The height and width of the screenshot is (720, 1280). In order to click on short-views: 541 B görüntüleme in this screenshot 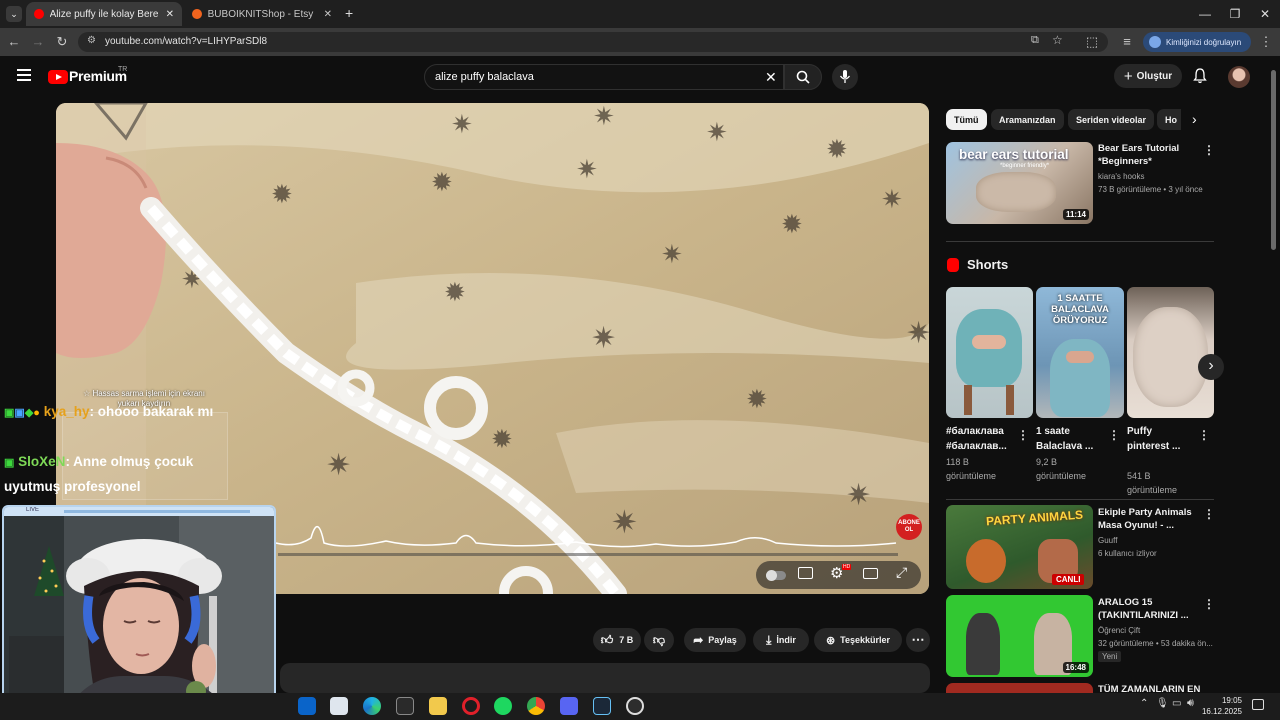, I will do `click(1152, 483)`.